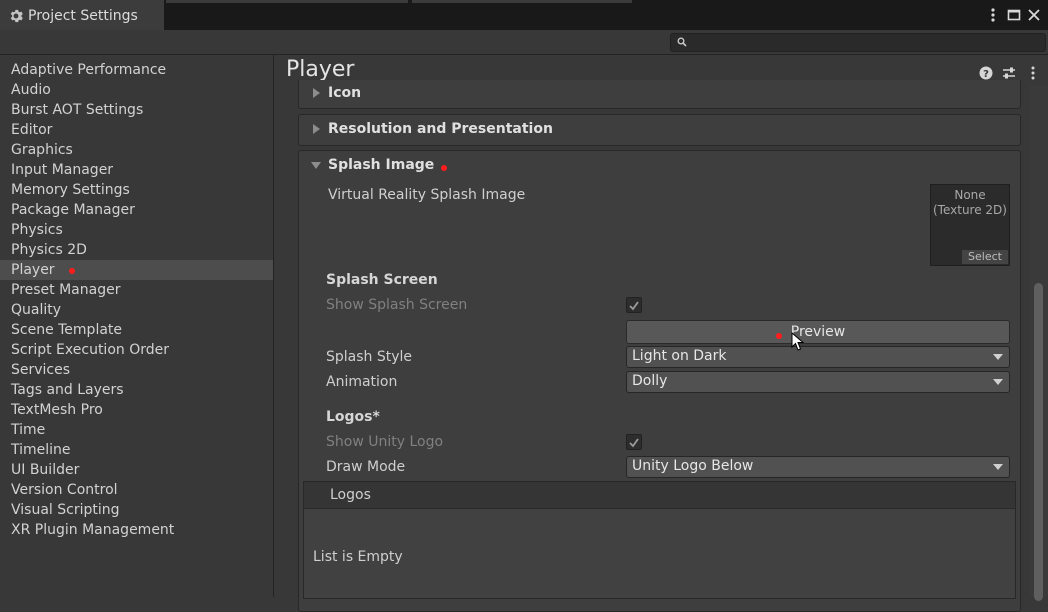  I want to click on sidebar-item-label: Tags and Layers, so click(67, 390).